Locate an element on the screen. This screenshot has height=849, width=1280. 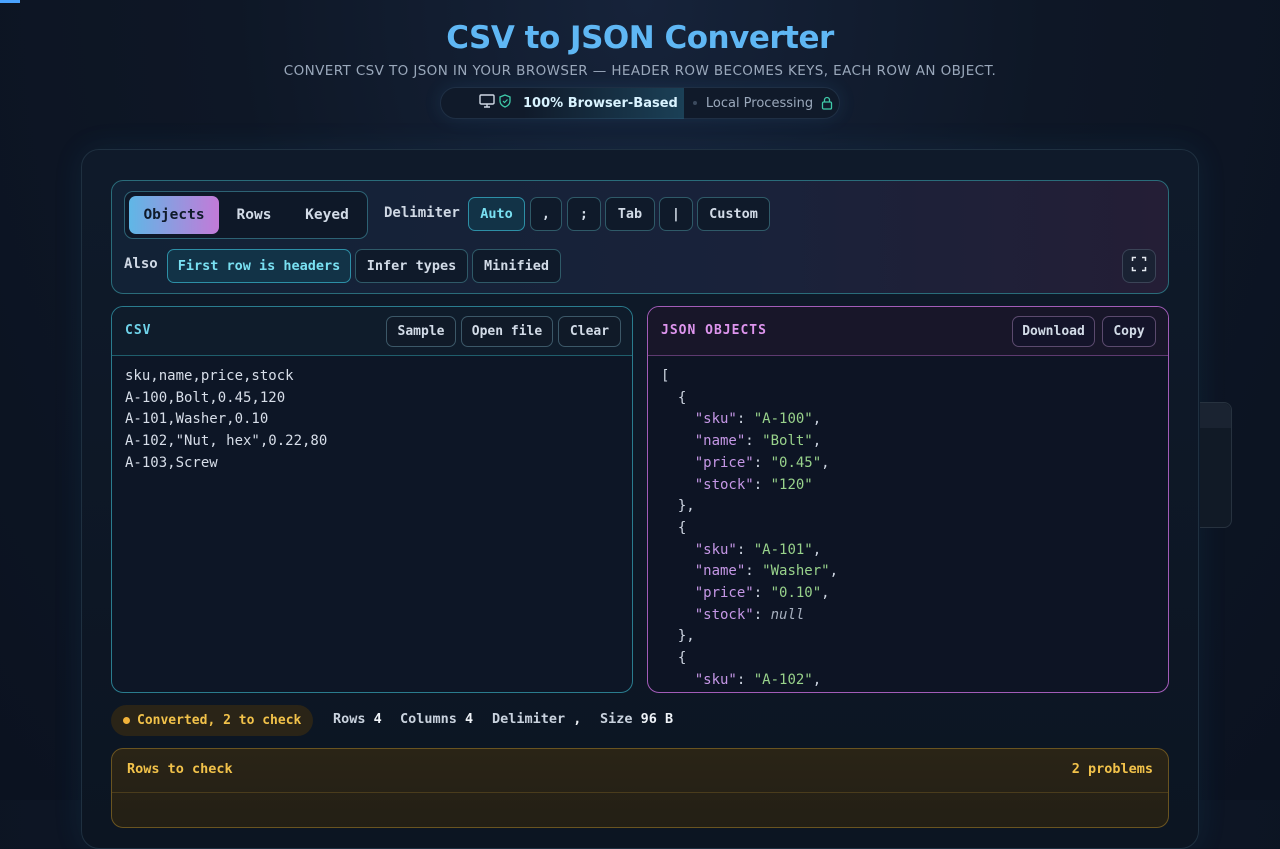
status-message: Converted, 2 to check is located at coordinates (219, 720).